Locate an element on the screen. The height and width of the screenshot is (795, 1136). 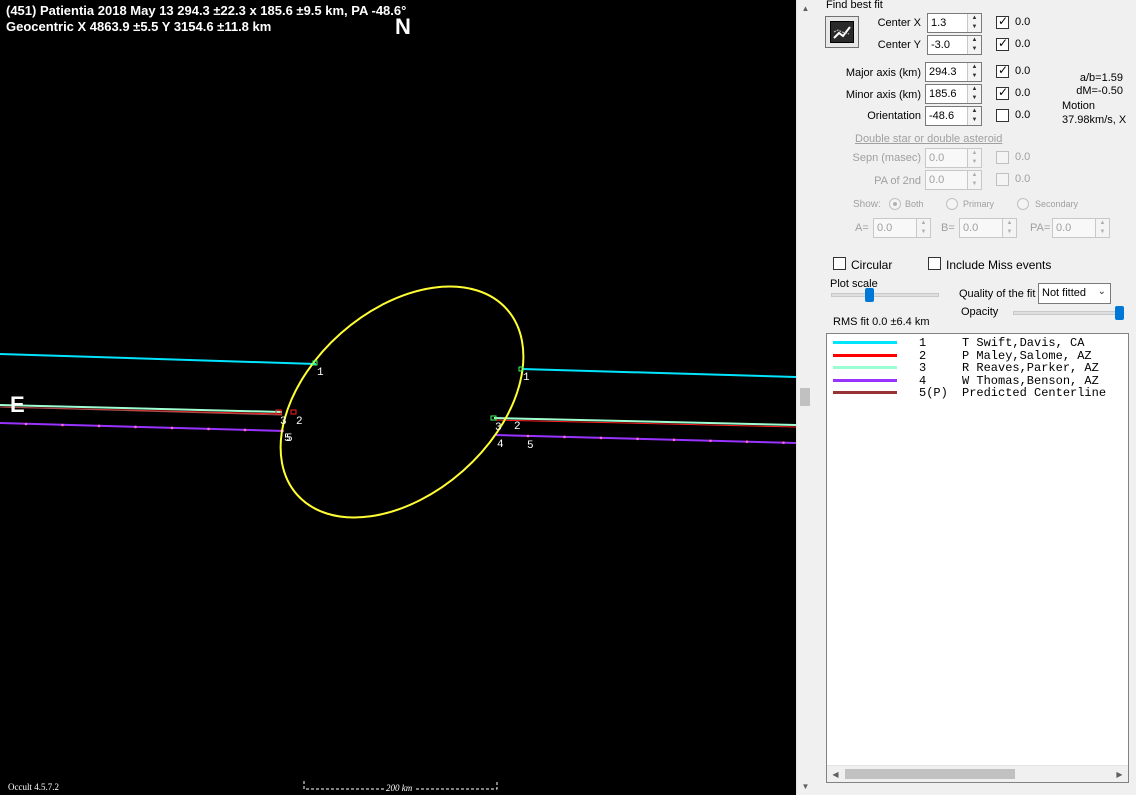
chord-label-5w: 5 is located at coordinates (289, 439).